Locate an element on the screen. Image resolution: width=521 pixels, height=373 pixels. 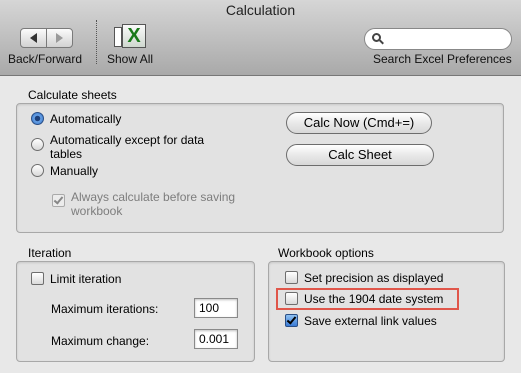
toolbar-separator is located at coordinates (96, 42).